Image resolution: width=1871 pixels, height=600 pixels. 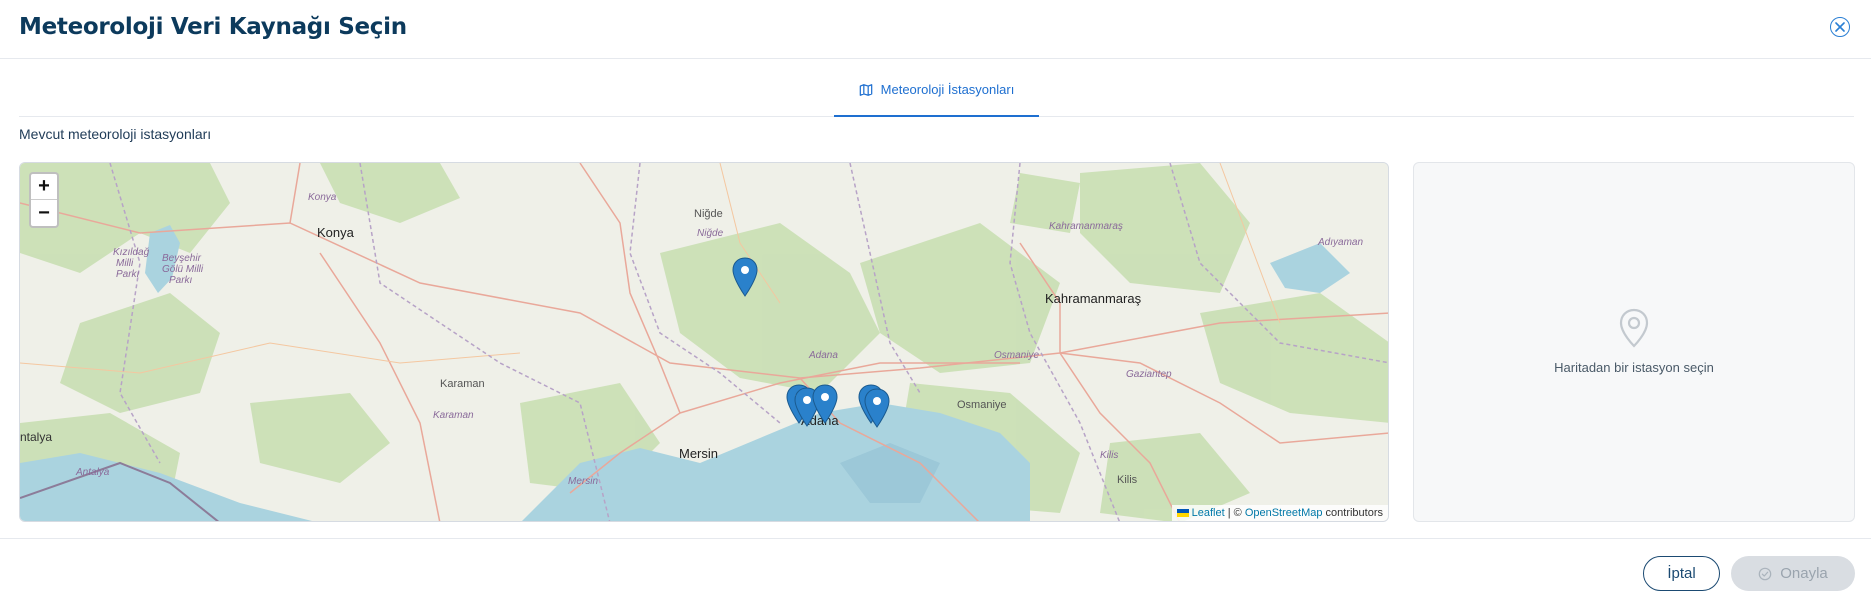 What do you see at coordinates (1634, 328) in the screenshot?
I see `location-pin-icon` at bounding box center [1634, 328].